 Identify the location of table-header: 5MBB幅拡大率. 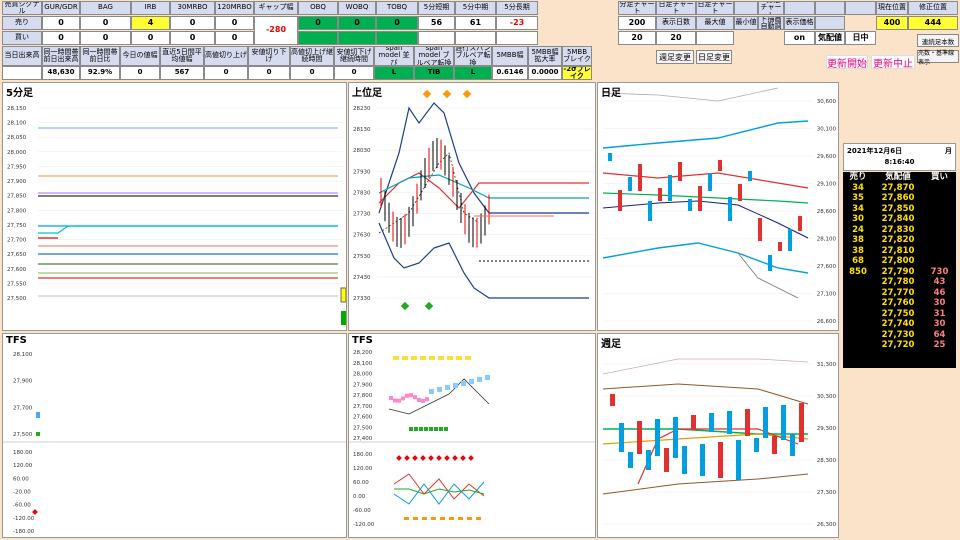
(545, 56).